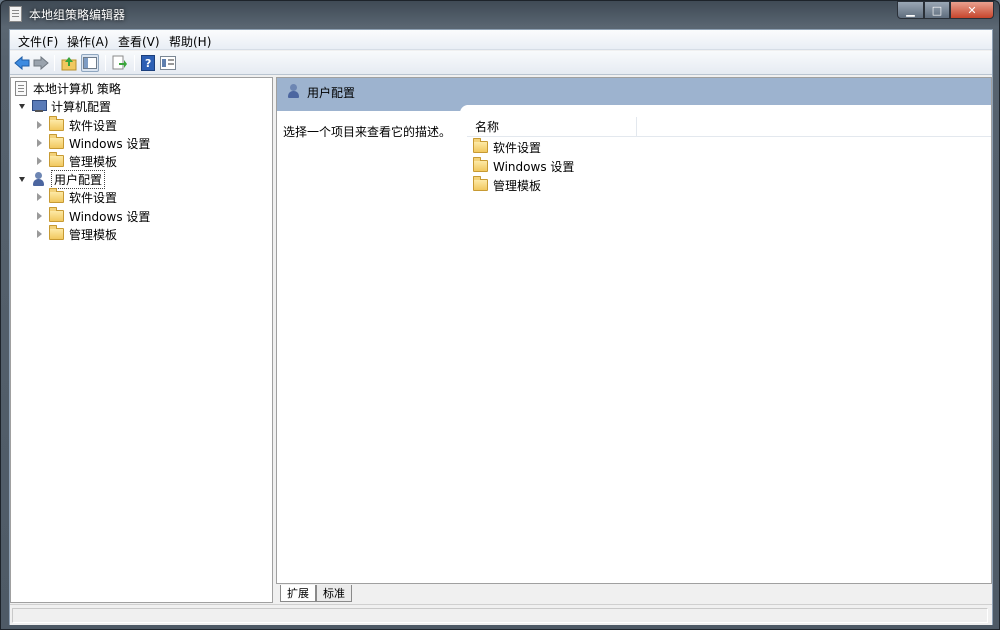  What do you see at coordinates (190, 41) in the screenshot?
I see `menu-help: 帮助(H)` at bounding box center [190, 41].